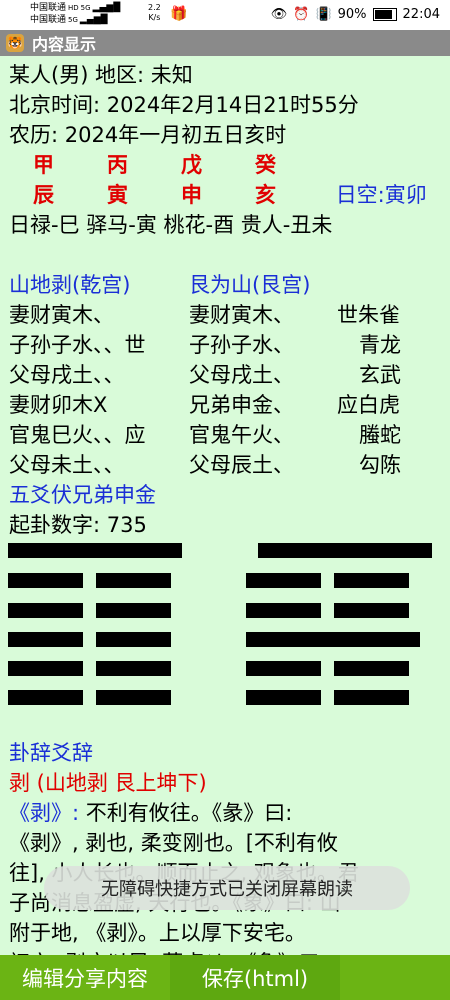 The height and width of the screenshot is (1000, 450). What do you see at coordinates (61, 315) in the screenshot?
I see `yao-main: 妻财寅木、` at bounding box center [61, 315].